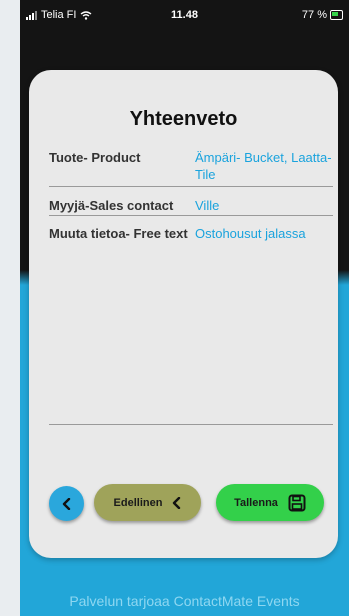 The height and width of the screenshot is (616, 349). I want to click on product-label: Tuote- Product, so click(95, 157).